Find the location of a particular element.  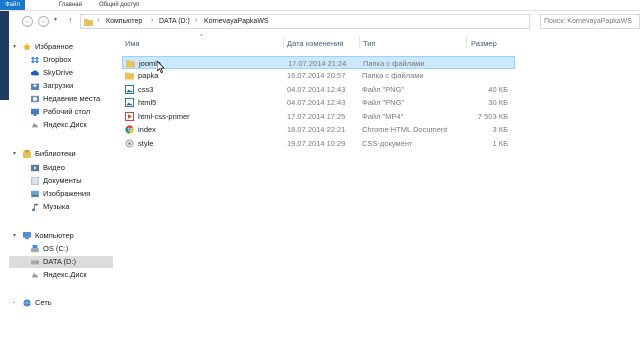

file-date: 18.07.2014 22:21 is located at coordinates (316, 129).